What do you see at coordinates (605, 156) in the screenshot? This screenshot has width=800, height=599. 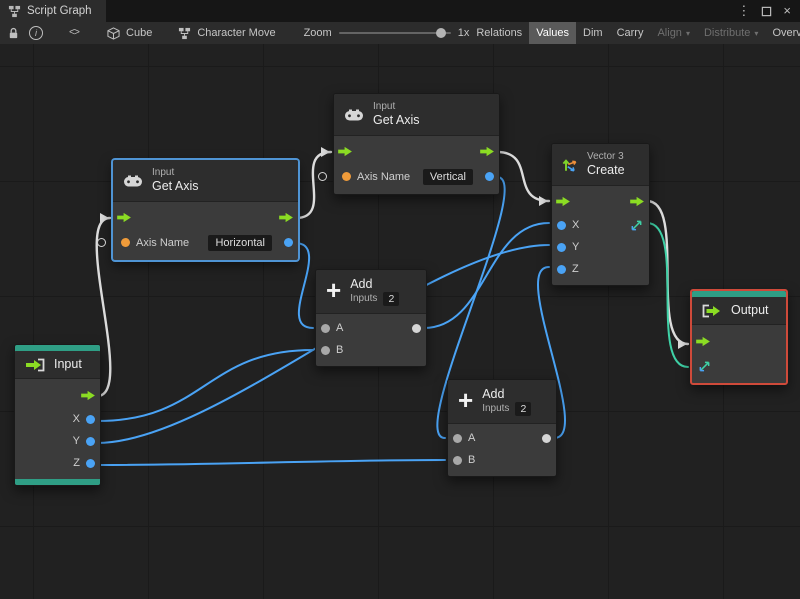 I see `node-category: Vector 3` at bounding box center [605, 156].